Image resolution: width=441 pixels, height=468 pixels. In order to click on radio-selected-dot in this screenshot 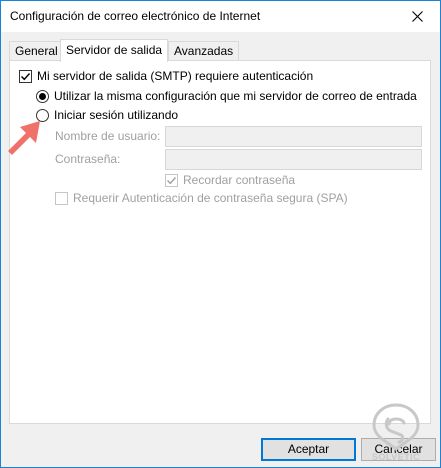, I will do `click(42, 96)`.